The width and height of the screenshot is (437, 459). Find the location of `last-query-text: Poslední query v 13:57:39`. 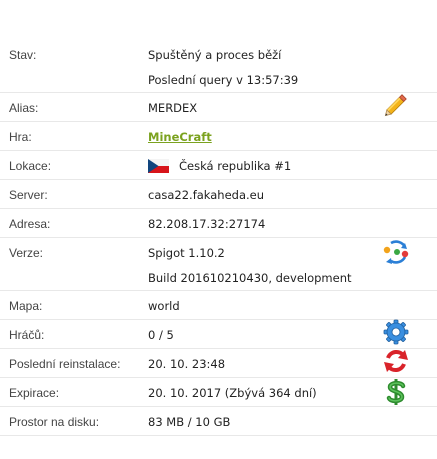

last-query-text: Poslední query v 13:57:39 is located at coordinates (223, 80).